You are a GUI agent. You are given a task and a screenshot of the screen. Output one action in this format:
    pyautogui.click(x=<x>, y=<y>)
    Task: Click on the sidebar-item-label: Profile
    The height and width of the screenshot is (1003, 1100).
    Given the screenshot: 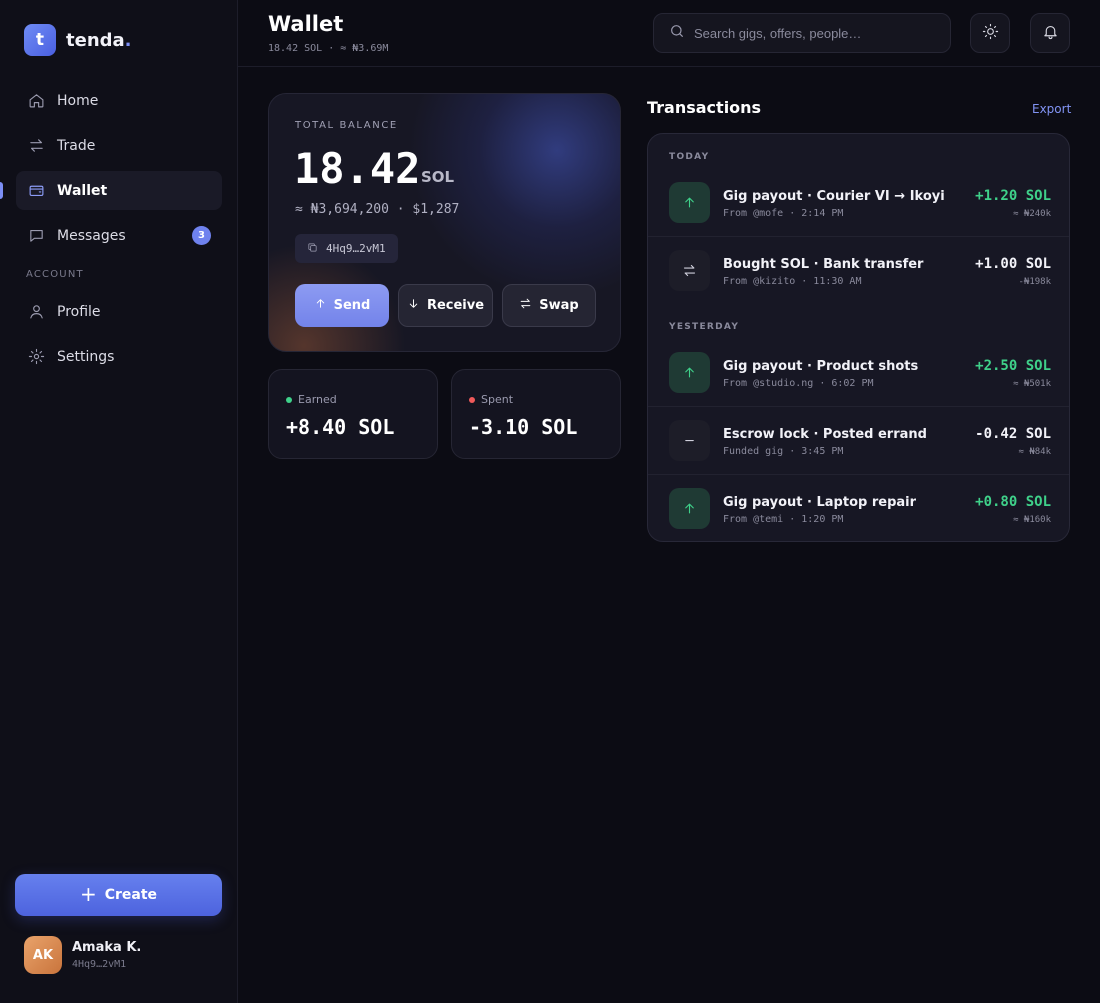 What is the action you would take?
    pyautogui.click(x=79, y=311)
    